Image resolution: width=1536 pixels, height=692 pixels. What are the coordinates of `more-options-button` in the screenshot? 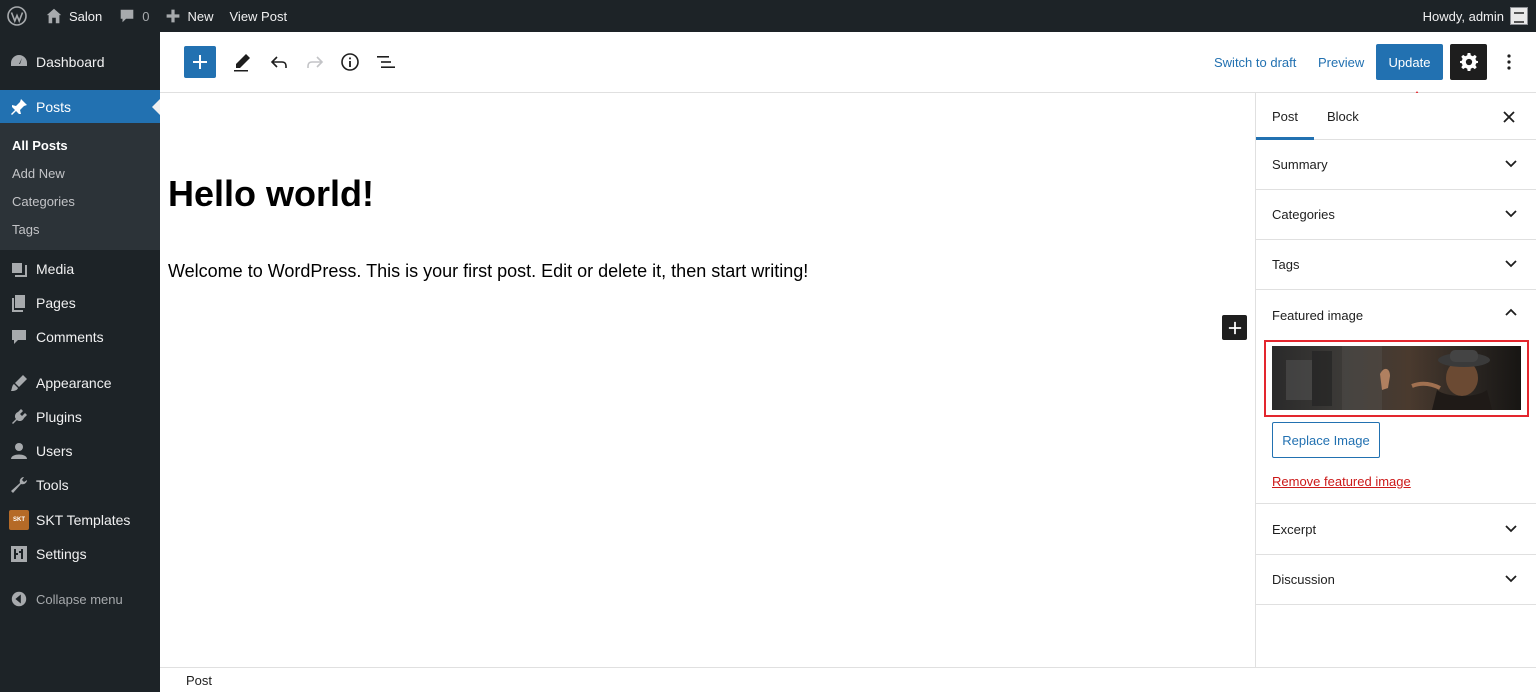 It's located at (1509, 62).